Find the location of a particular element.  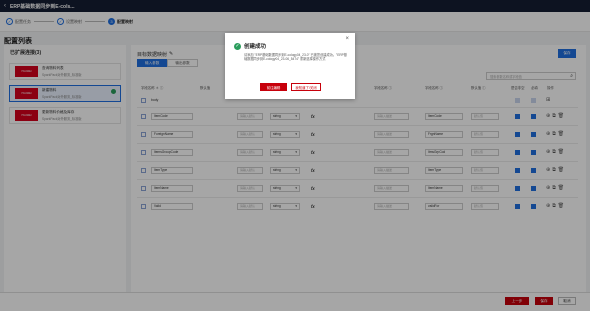

dialog-title-text: 创建成功 is located at coordinates (255, 47).